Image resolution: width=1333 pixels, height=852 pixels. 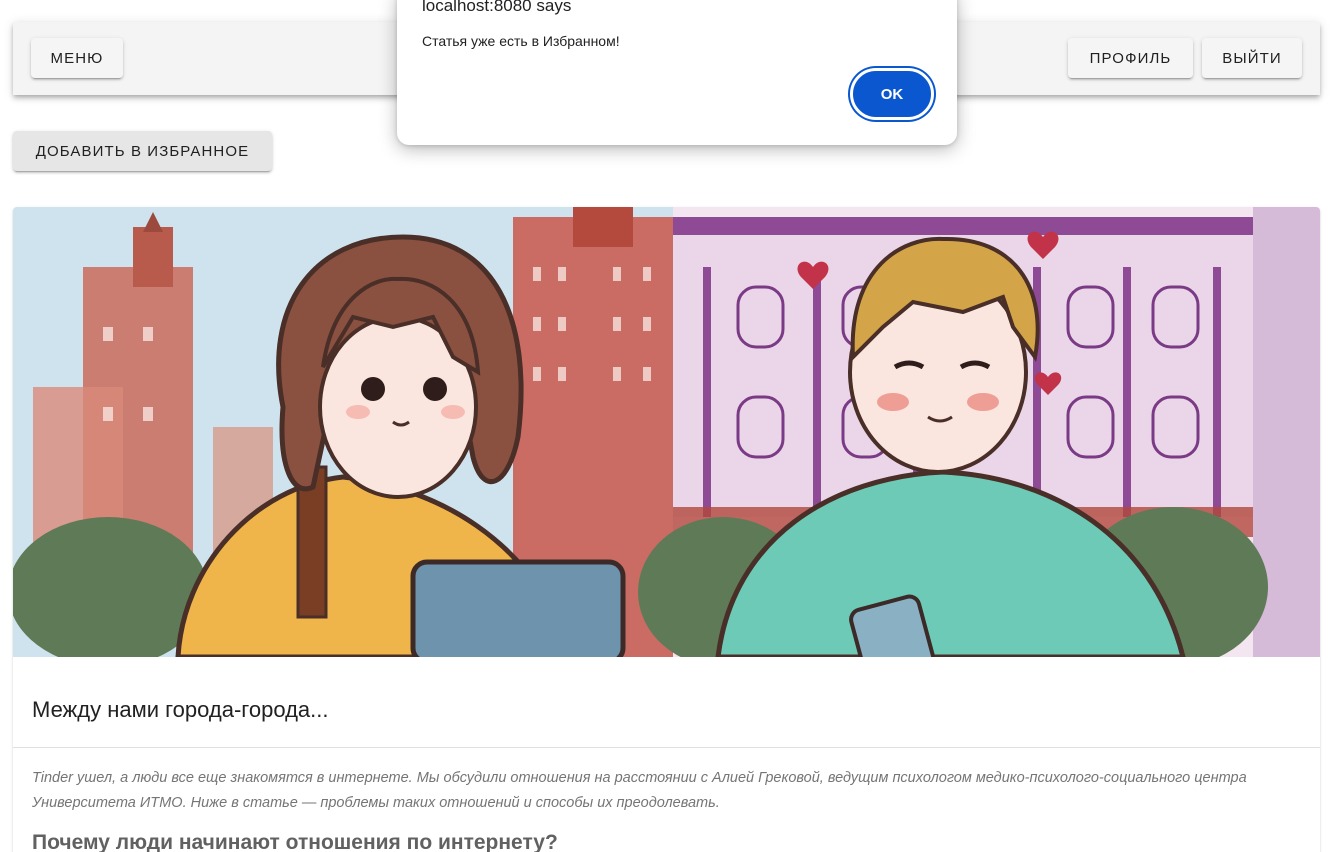 I want to click on dialog-title: localhost:8080 says, so click(x=497, y=7).